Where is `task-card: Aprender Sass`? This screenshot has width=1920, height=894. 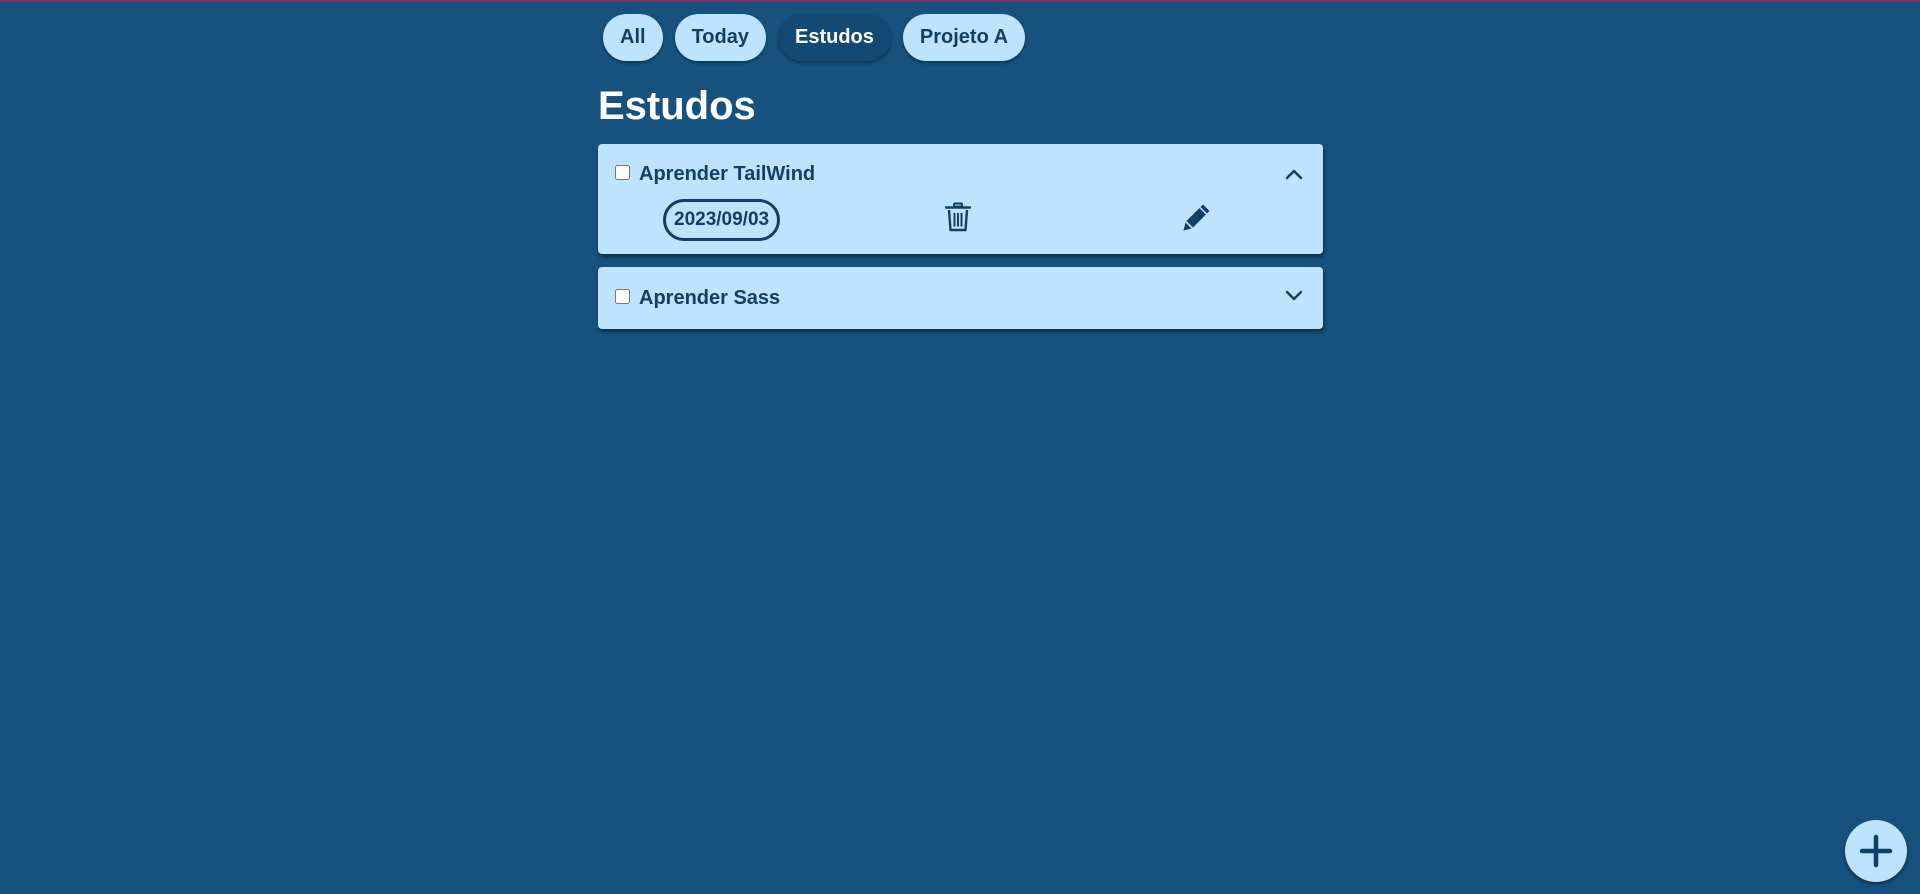
task-card: Aprender Sass is located at coordinates (960, 298).